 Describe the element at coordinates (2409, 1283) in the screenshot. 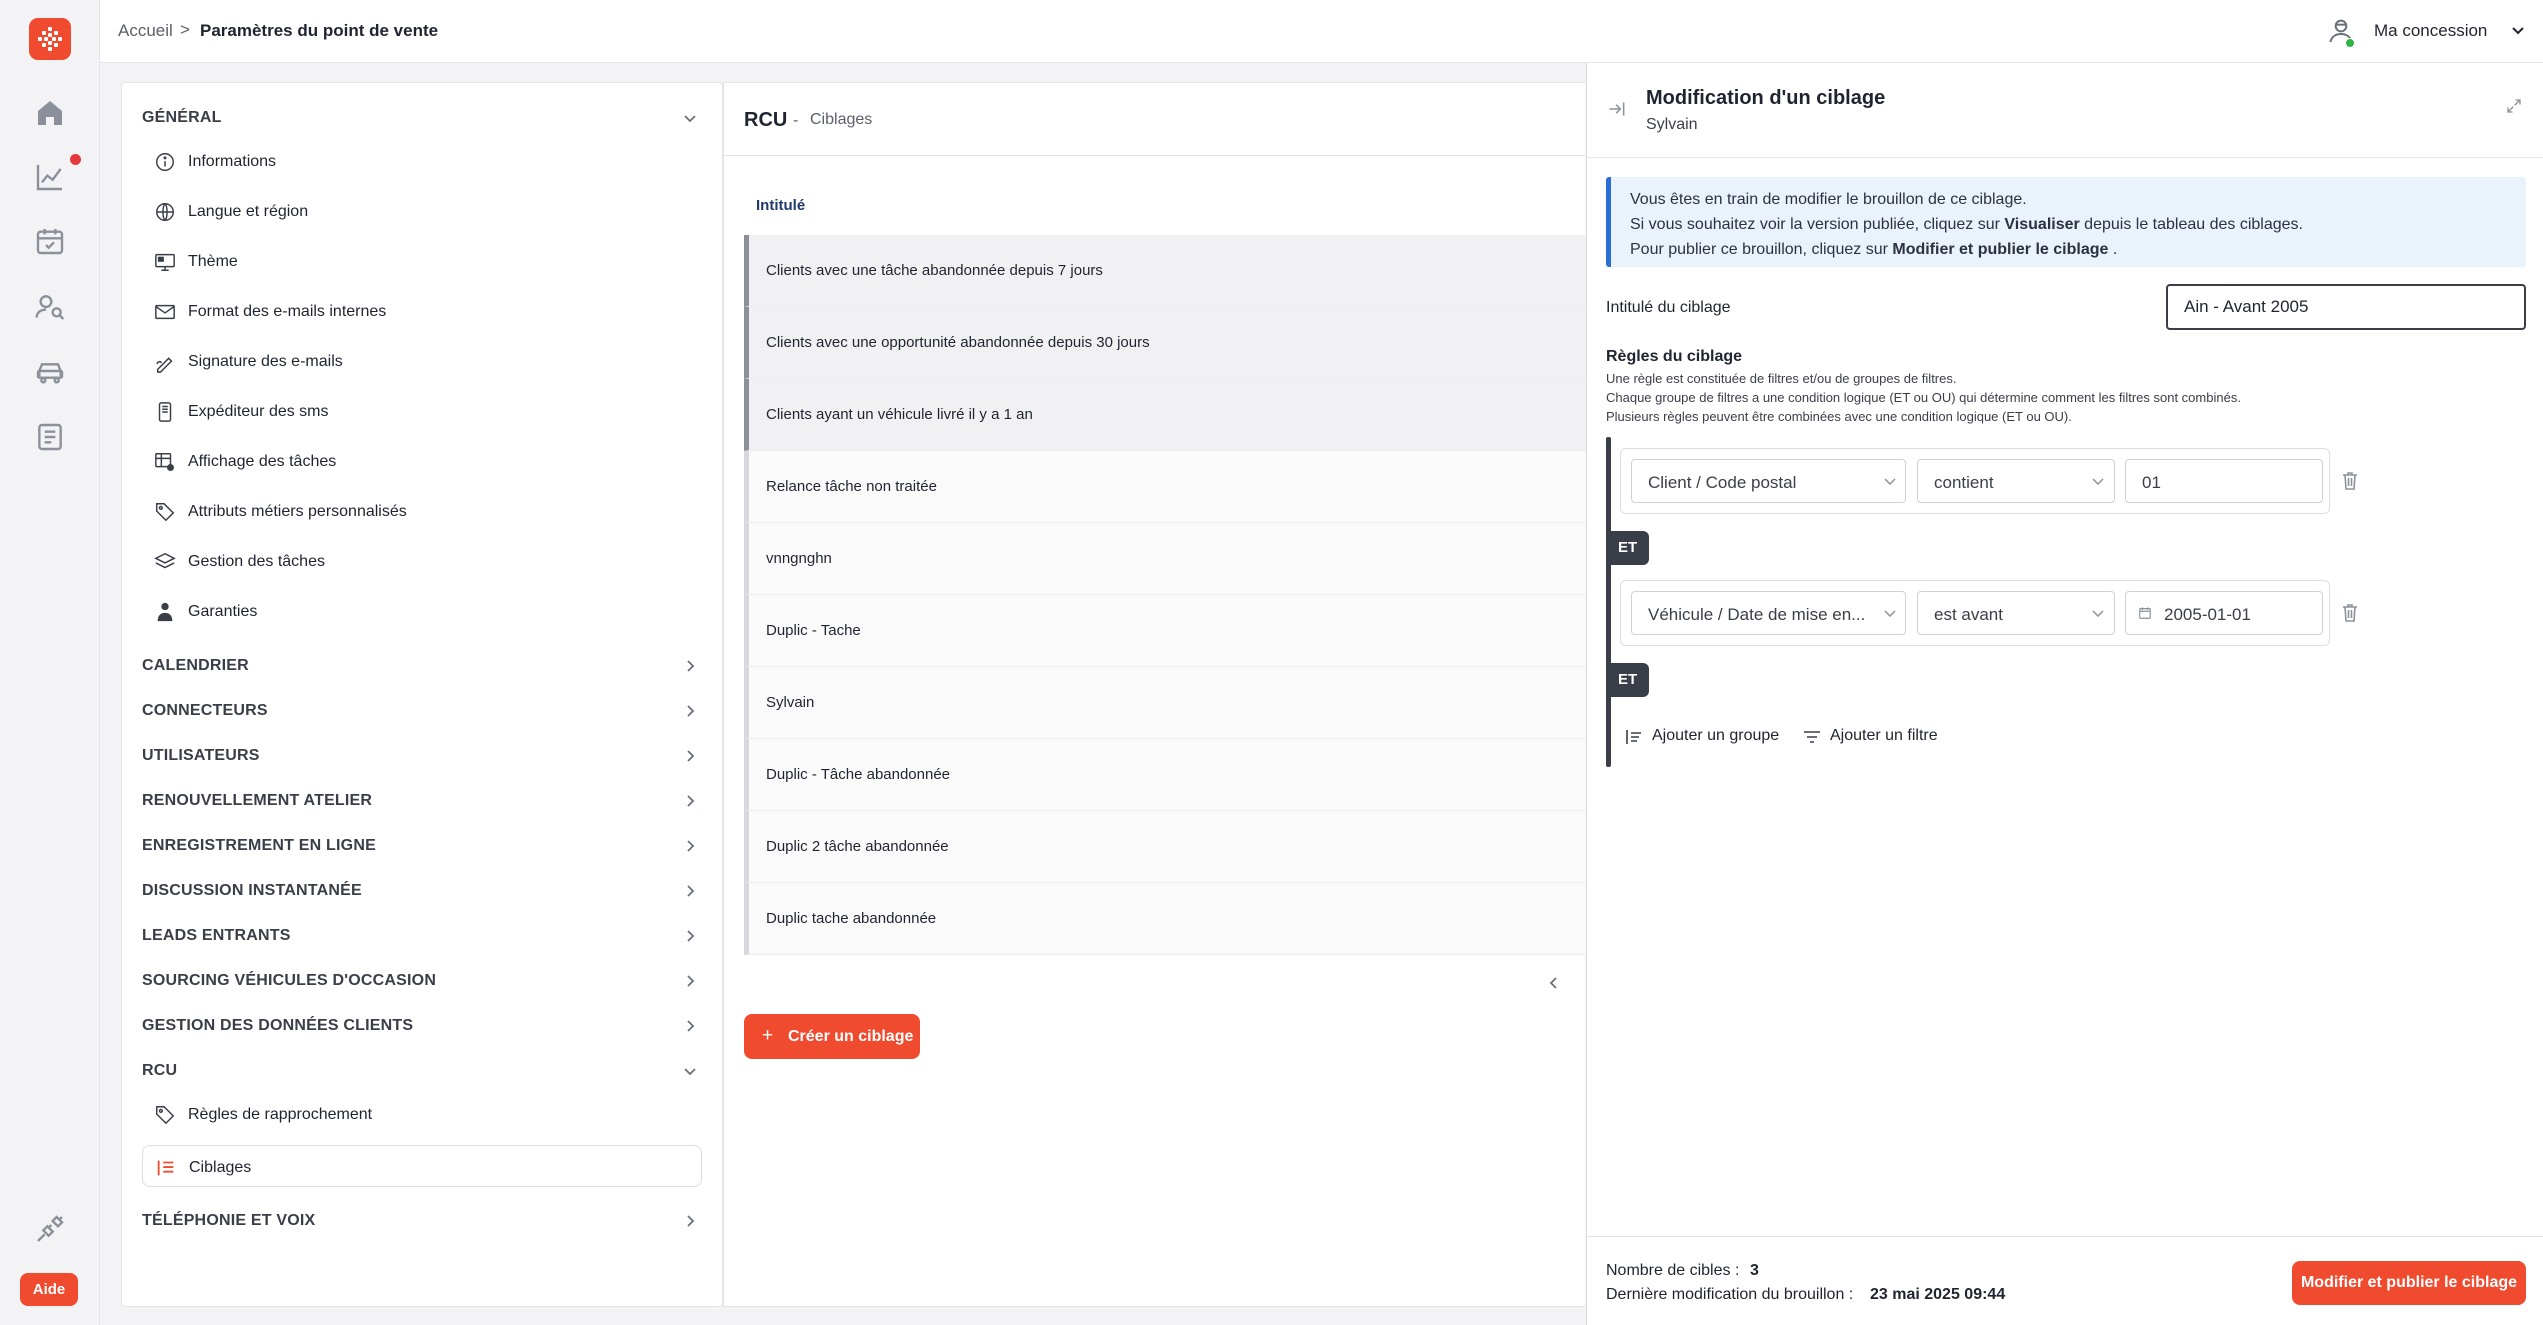

I see `publish-targeting-button: Modifier et publier le ciblage` at that location.